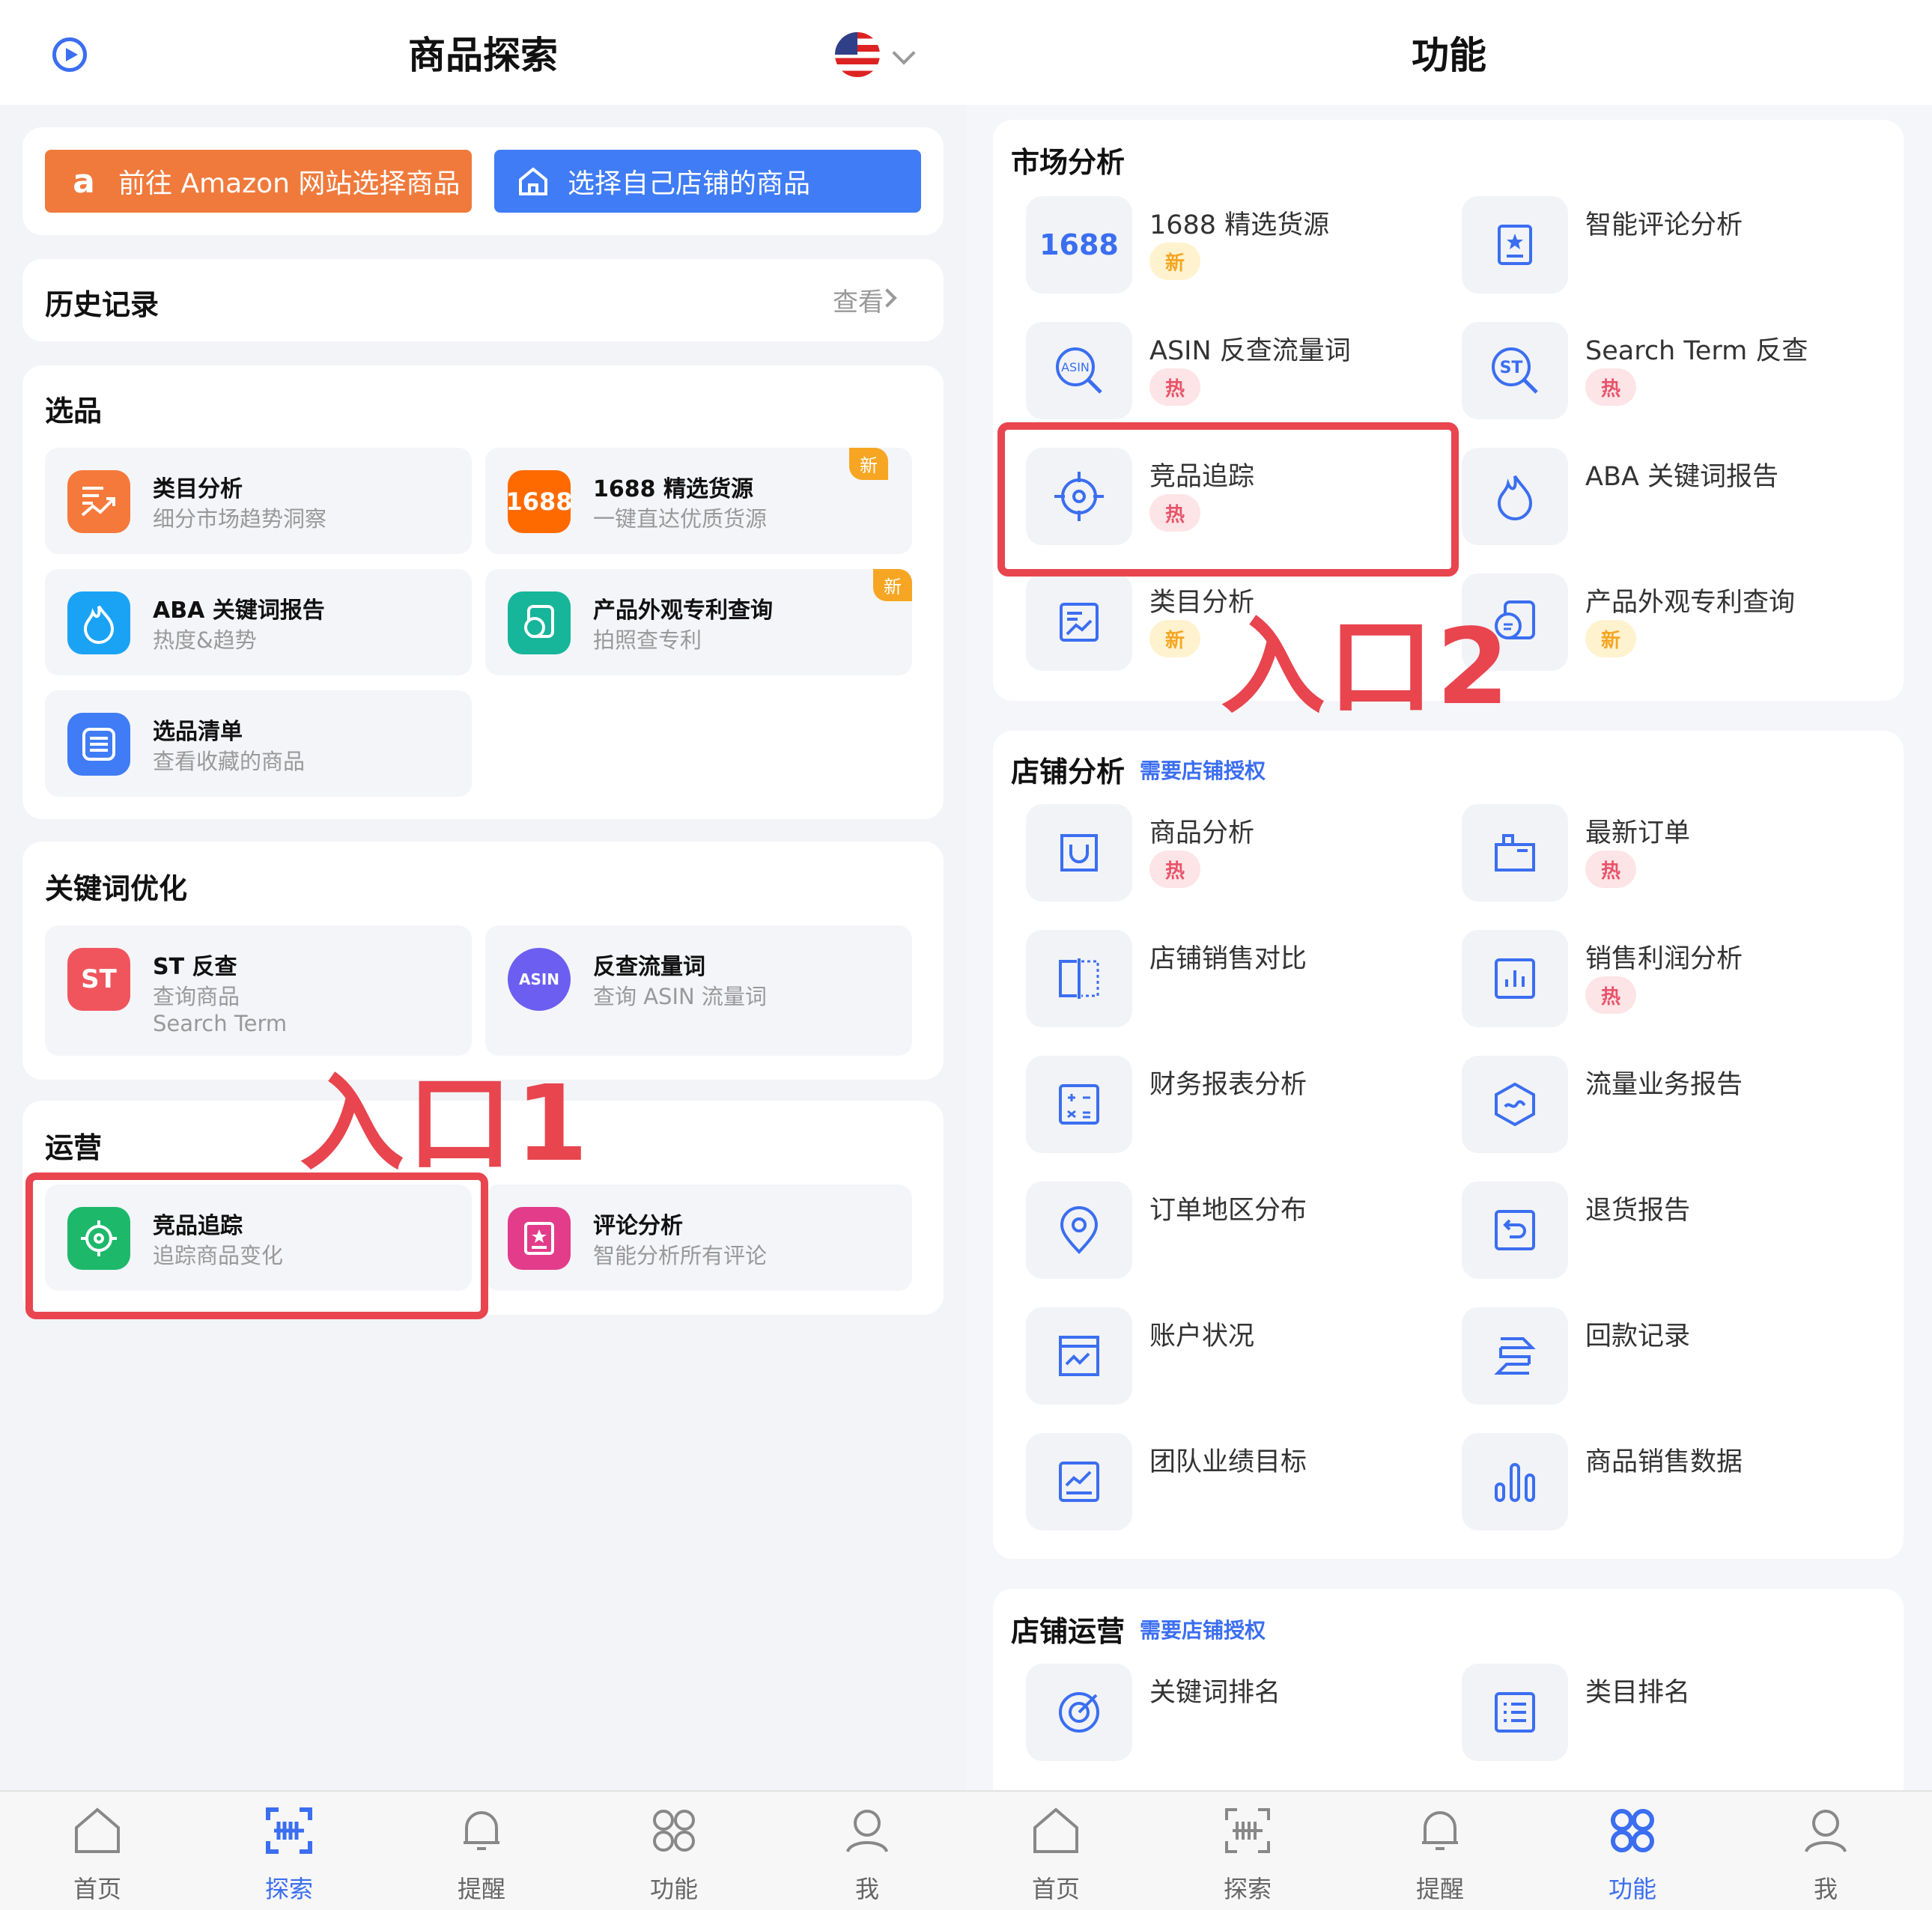 The height and width of the screenshot is (1910, 1932). What do you see at coordinates (1243, 1112) in the screenshot?
I see `func-finance-report: 财务报表分析` at bounding box center [1243, 1112].